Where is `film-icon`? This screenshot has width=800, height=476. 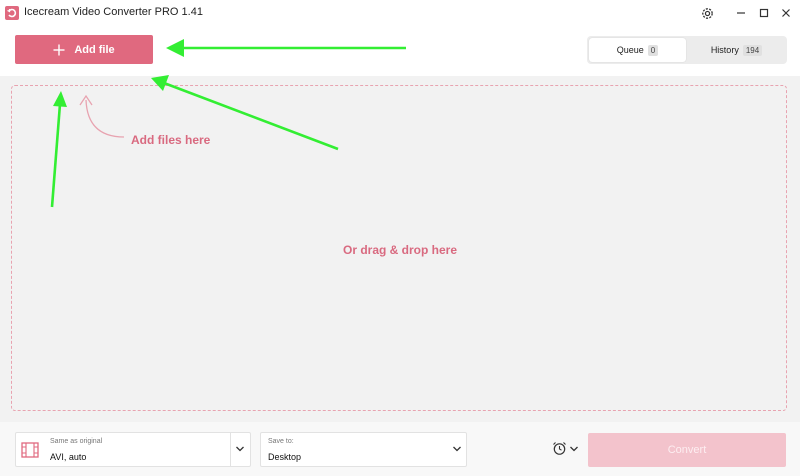
film-icon is located at coordinates (30, 450).